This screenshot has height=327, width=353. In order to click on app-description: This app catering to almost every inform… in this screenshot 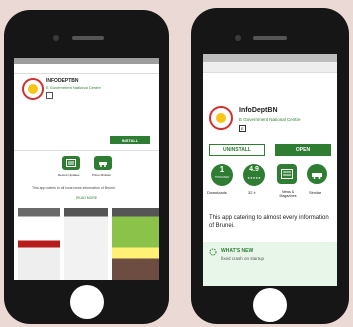, I will do `click(269, 222)`.